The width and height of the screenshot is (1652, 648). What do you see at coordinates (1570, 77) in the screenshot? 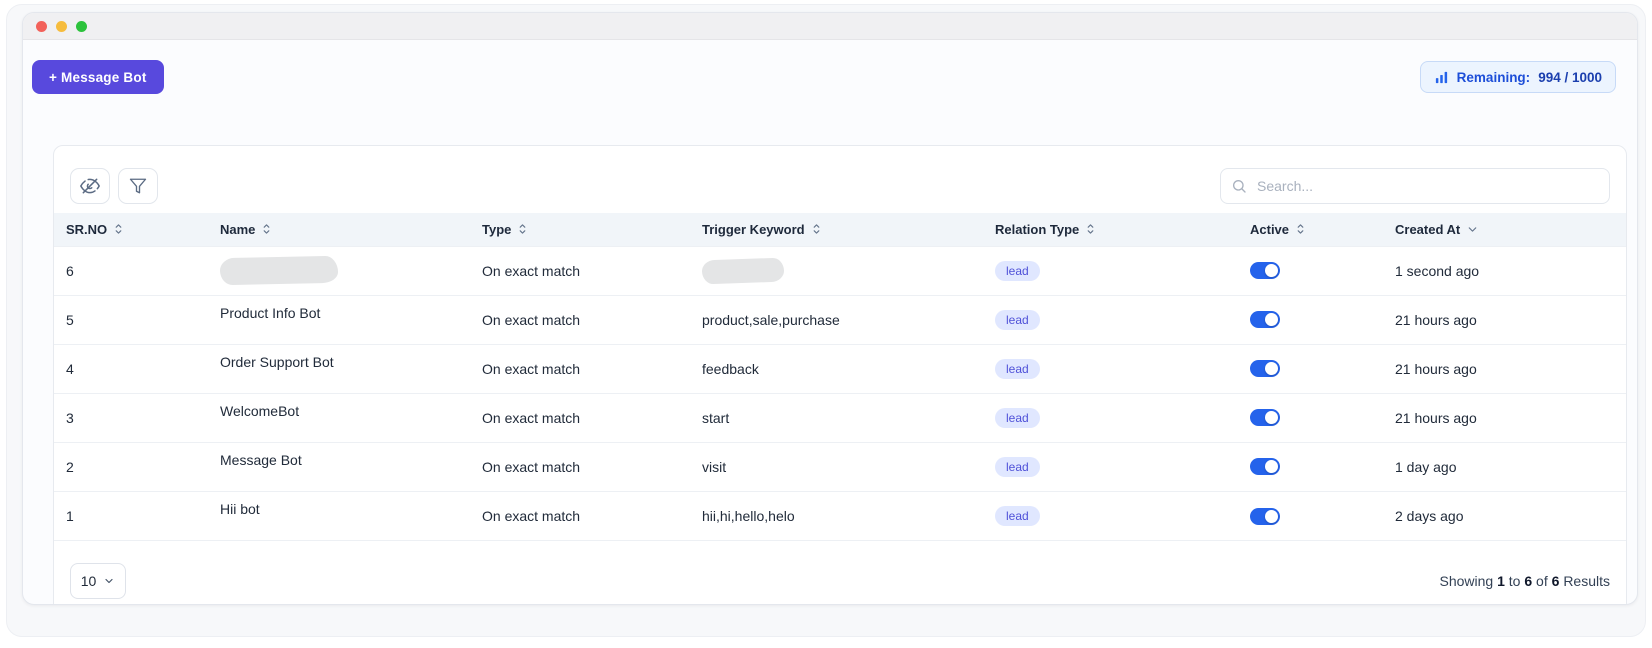
I see `remaining-value: 994 / 1000` at bounding box center [1570, 77].